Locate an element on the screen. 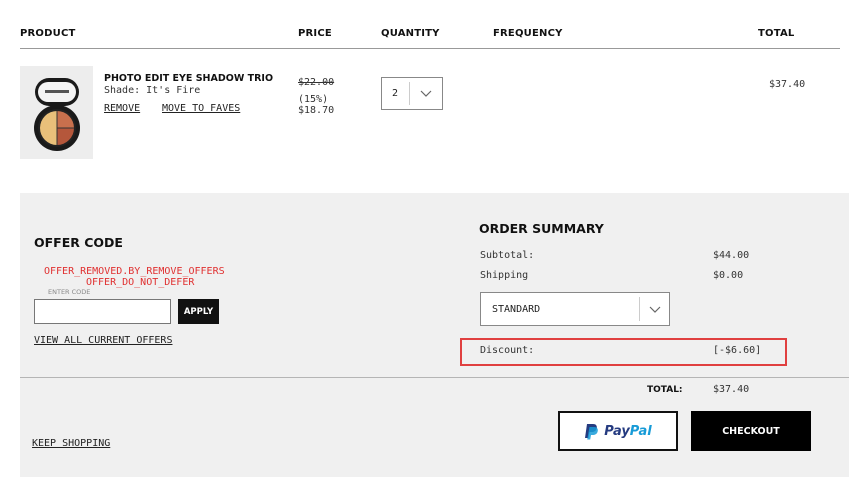 The width and height of the screenshot is (860, 478). quantity-divider is located at coordinates (409, 93).